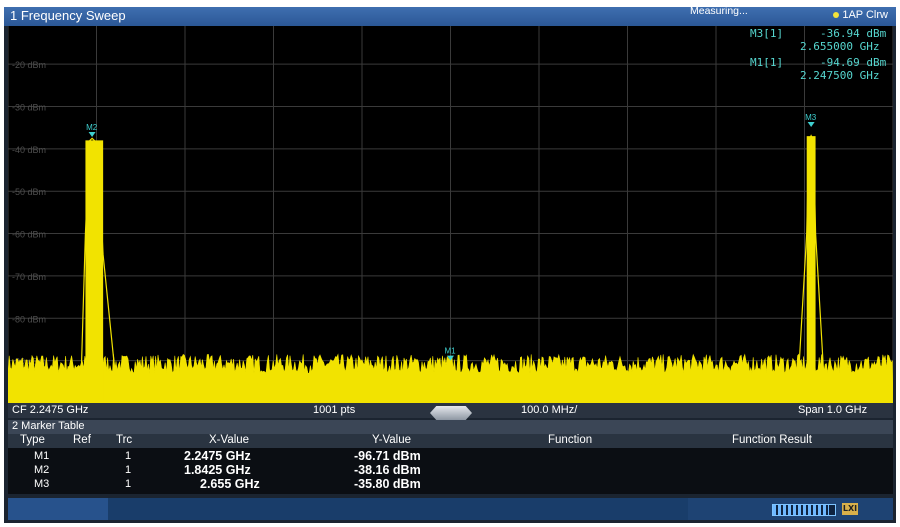 The image size is (900, 527). I want to click on marker-label: M3, so click(811, 117).